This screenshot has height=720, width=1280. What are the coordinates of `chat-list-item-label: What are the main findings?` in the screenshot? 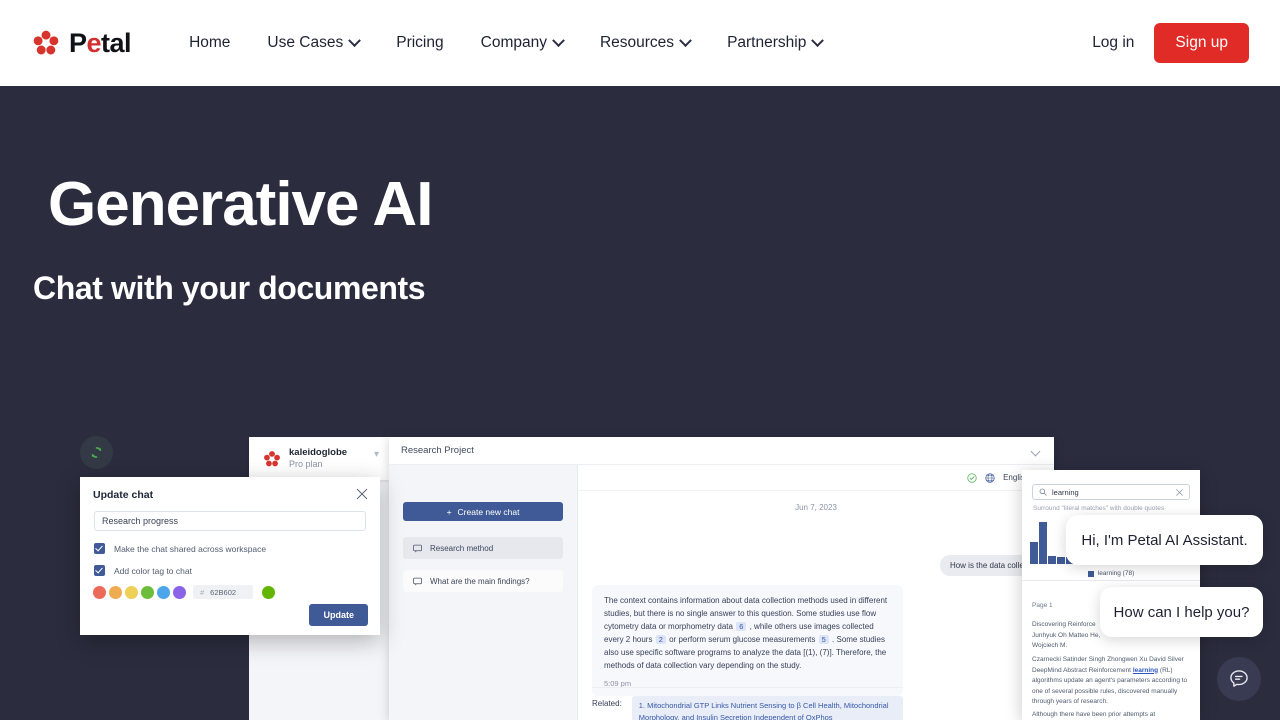 It's located at (480, 581).